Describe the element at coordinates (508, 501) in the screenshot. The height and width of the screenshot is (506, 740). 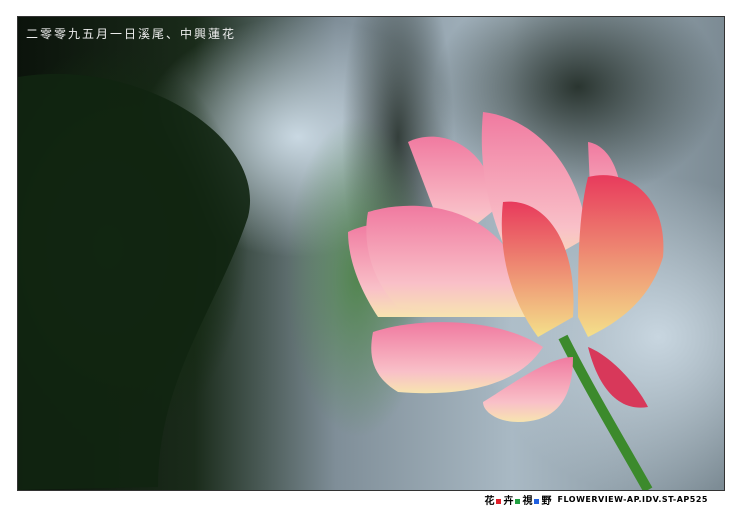
I see `logo-char: 卉` at that location.